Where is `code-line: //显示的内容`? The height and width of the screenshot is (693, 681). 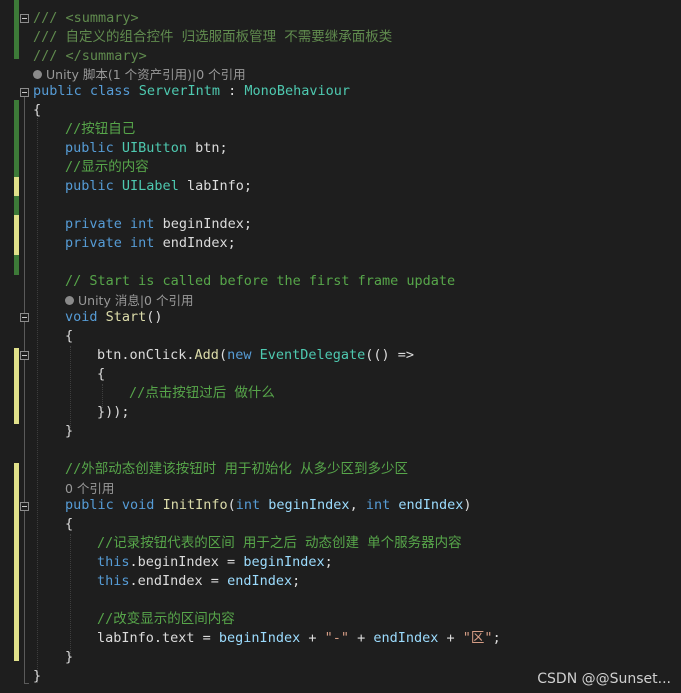 code-line: //显示的内容 is located at coordinates (107, 167).